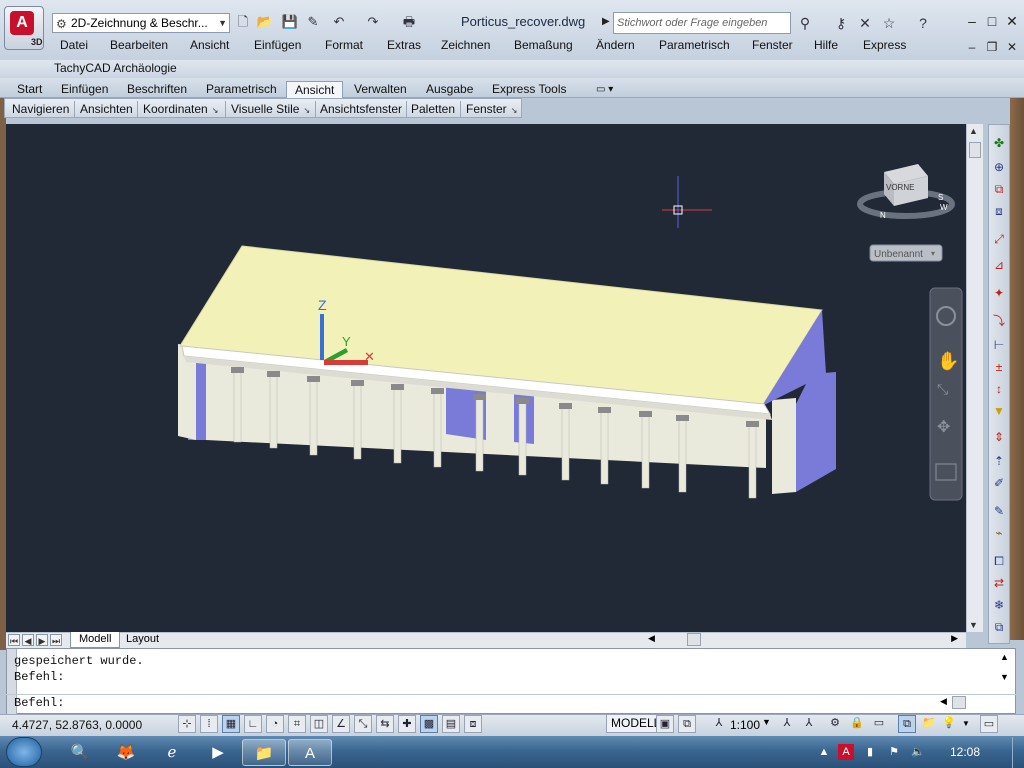  Describe the element at coordinates (948, 361) in the screenshot. I see `pan-hand-icon: ✋` at that location.